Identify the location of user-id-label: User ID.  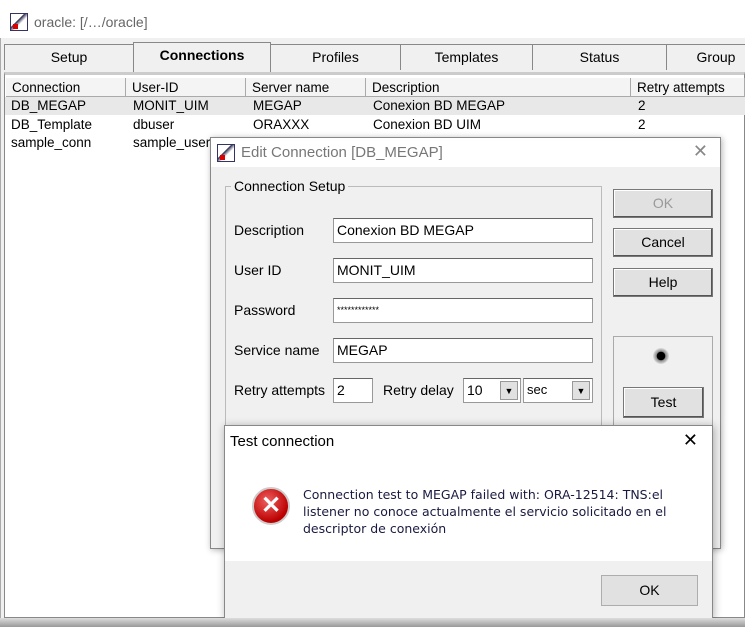
(258, 270).